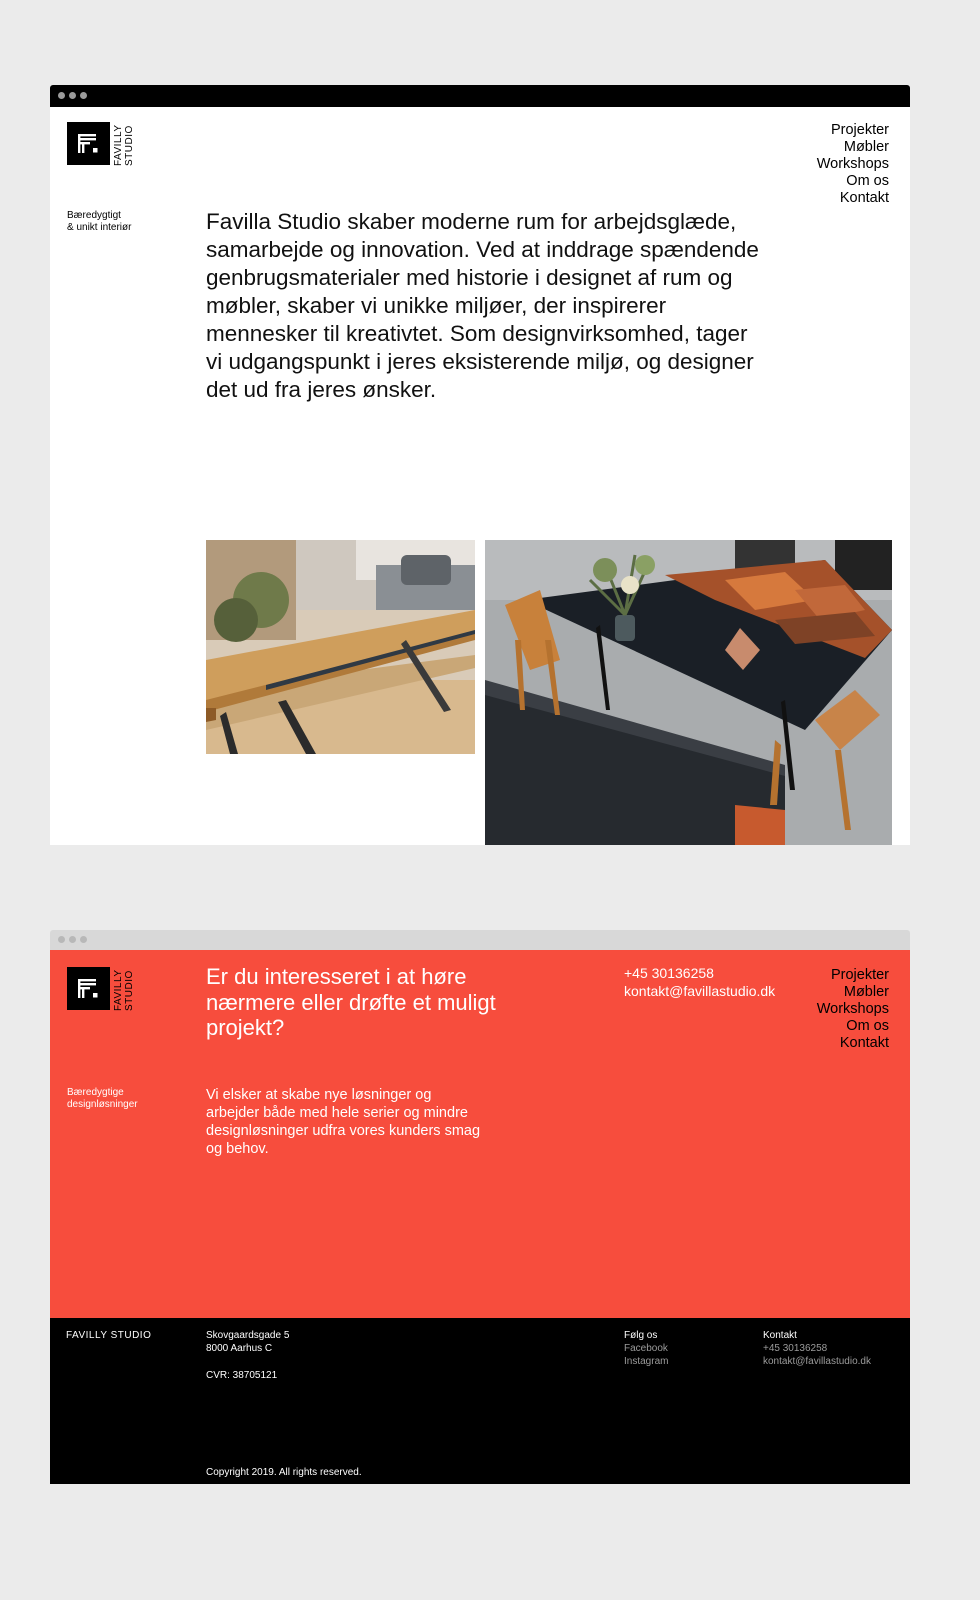 This screenshot has height=1600, width=980. I want to click on photo-wood-table, so click(340, 647).